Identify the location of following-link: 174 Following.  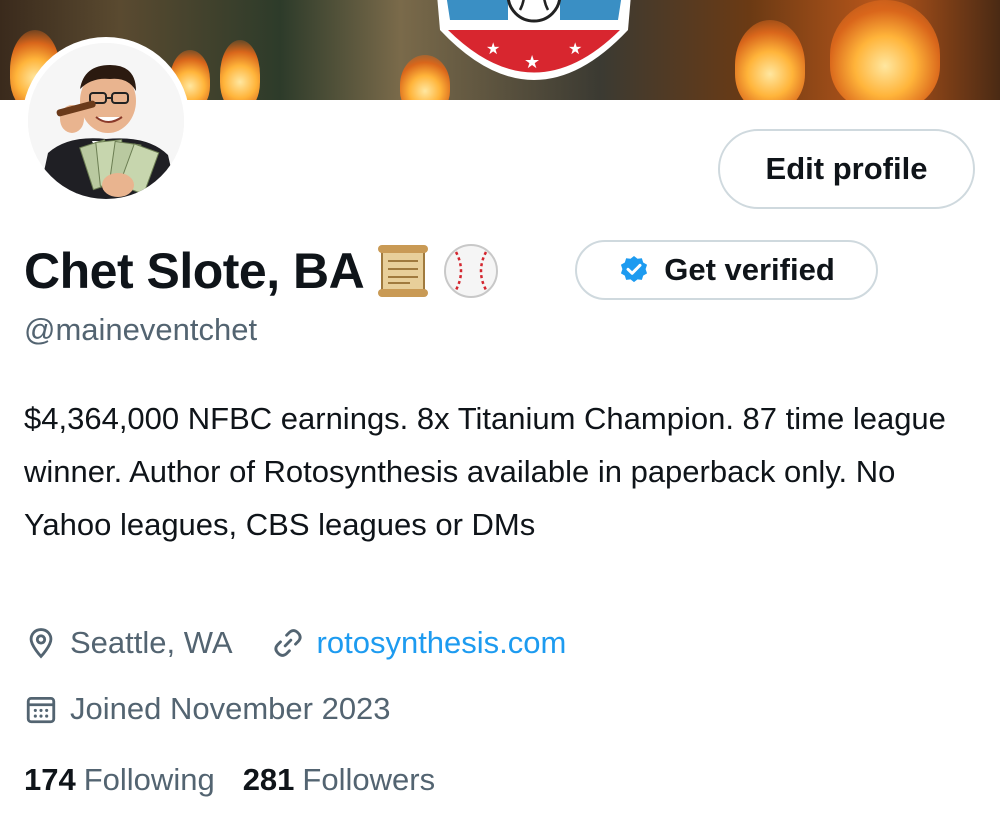
(119, 780).